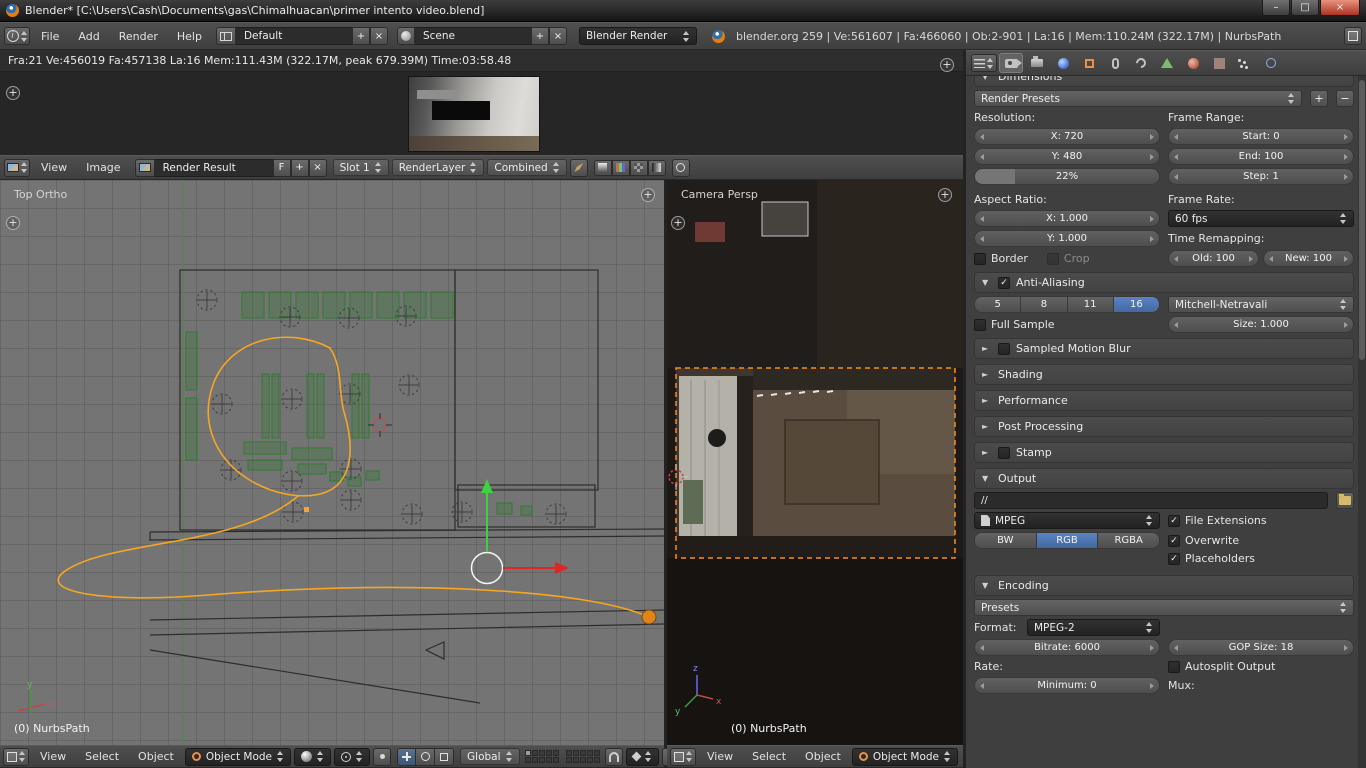 The height and width of the screenshot is (768, 1366). What do you see at coordinates (638, 167) in the screenshot?
I see `channel-alpha-button` at bounding box center [638, 167].